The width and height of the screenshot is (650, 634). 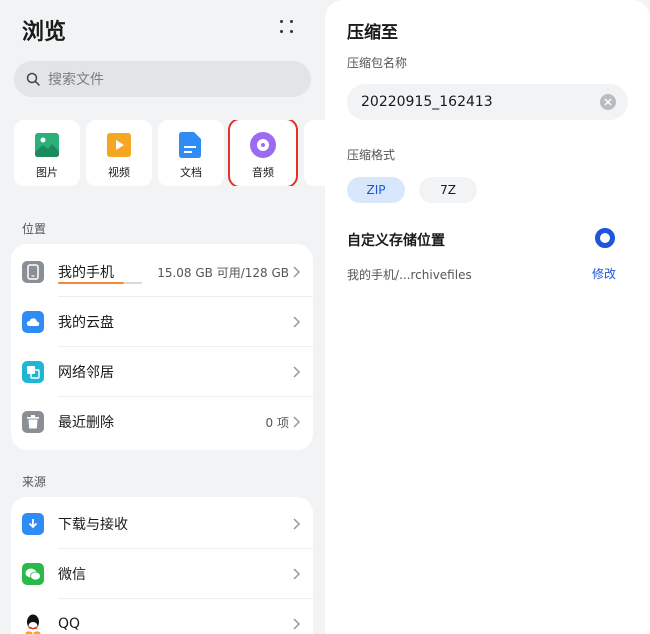 What do you see at coordinates (162, 79) in the screenshot?
I see `search-input: 搜索文件` at bounding box center [162, 79].